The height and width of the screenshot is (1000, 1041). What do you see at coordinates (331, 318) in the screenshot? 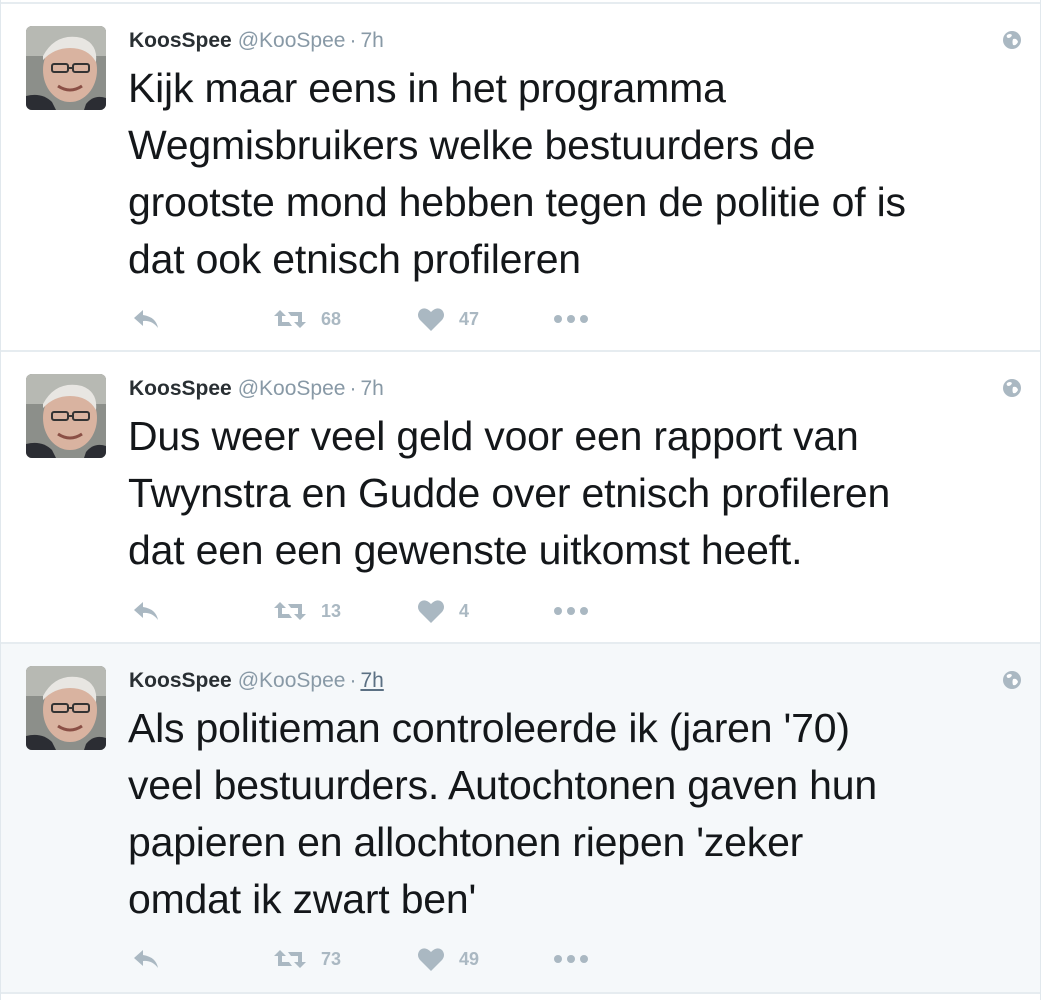
I see `retweet-count: 68` at bounding box center [331, 318].